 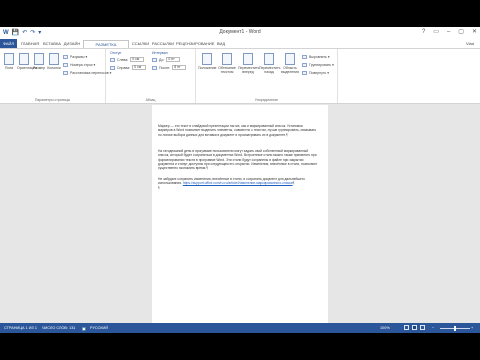 I want to click on columns-icon, so click(x=54, y=59).